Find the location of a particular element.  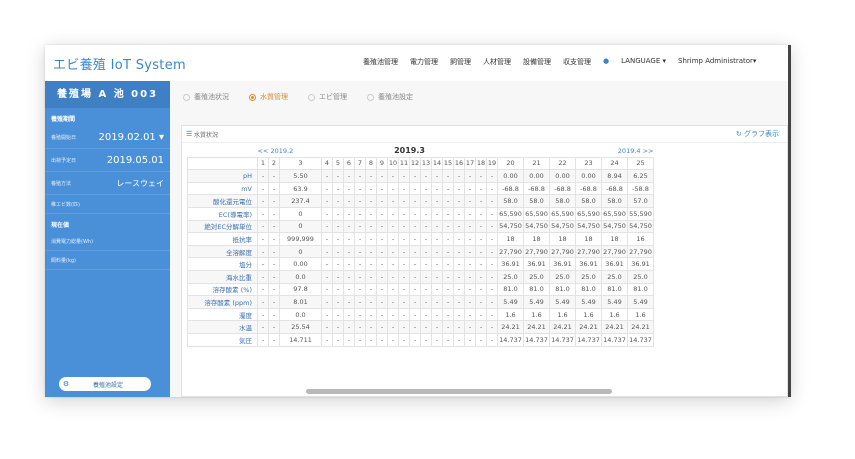

nav-staff-management: 人材管理 is located at coordinates (497, 62).